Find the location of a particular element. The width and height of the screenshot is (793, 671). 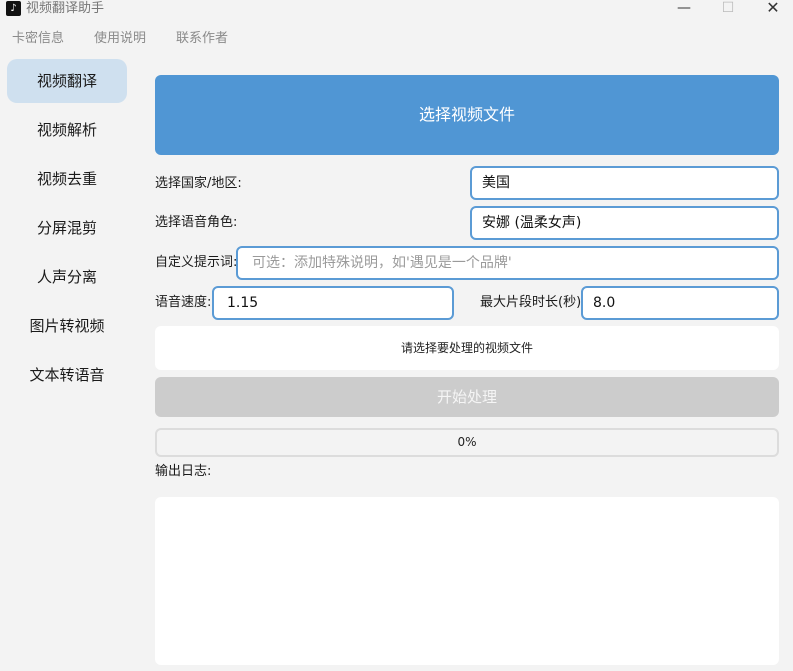

prompt-input: 可选：添加特殊说明，如'遇见是一个品牌' is located at coordinates (507, 263).